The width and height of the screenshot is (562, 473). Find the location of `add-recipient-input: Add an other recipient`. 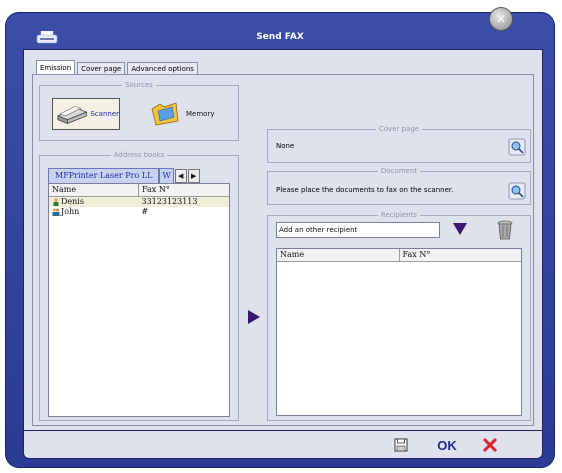

add-recipient-input: Add an other recipient is located at coordinates (358, 230).